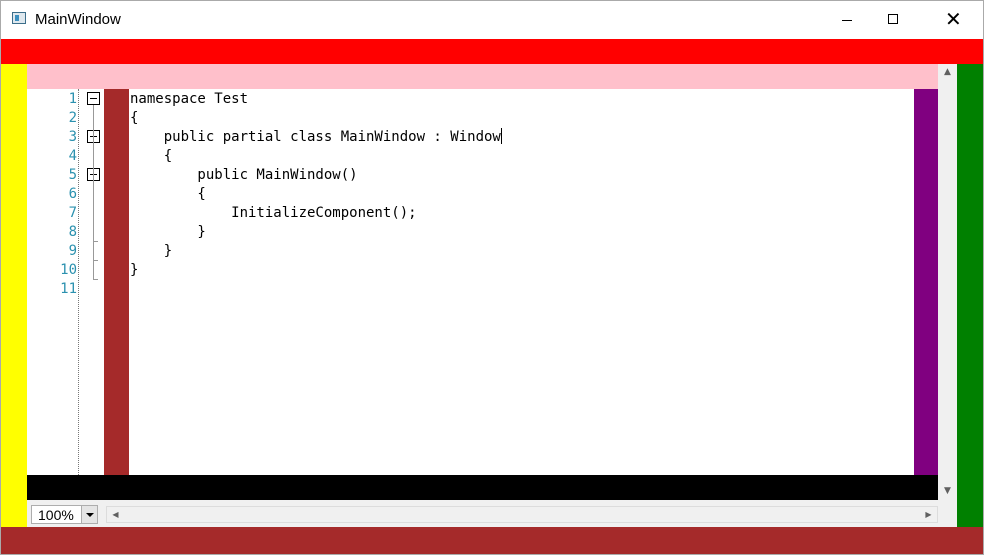 The image size is (984, 555). Describe the element at coordinates (72, 232) in the screenshot. I see `line-number: 8` at that location.